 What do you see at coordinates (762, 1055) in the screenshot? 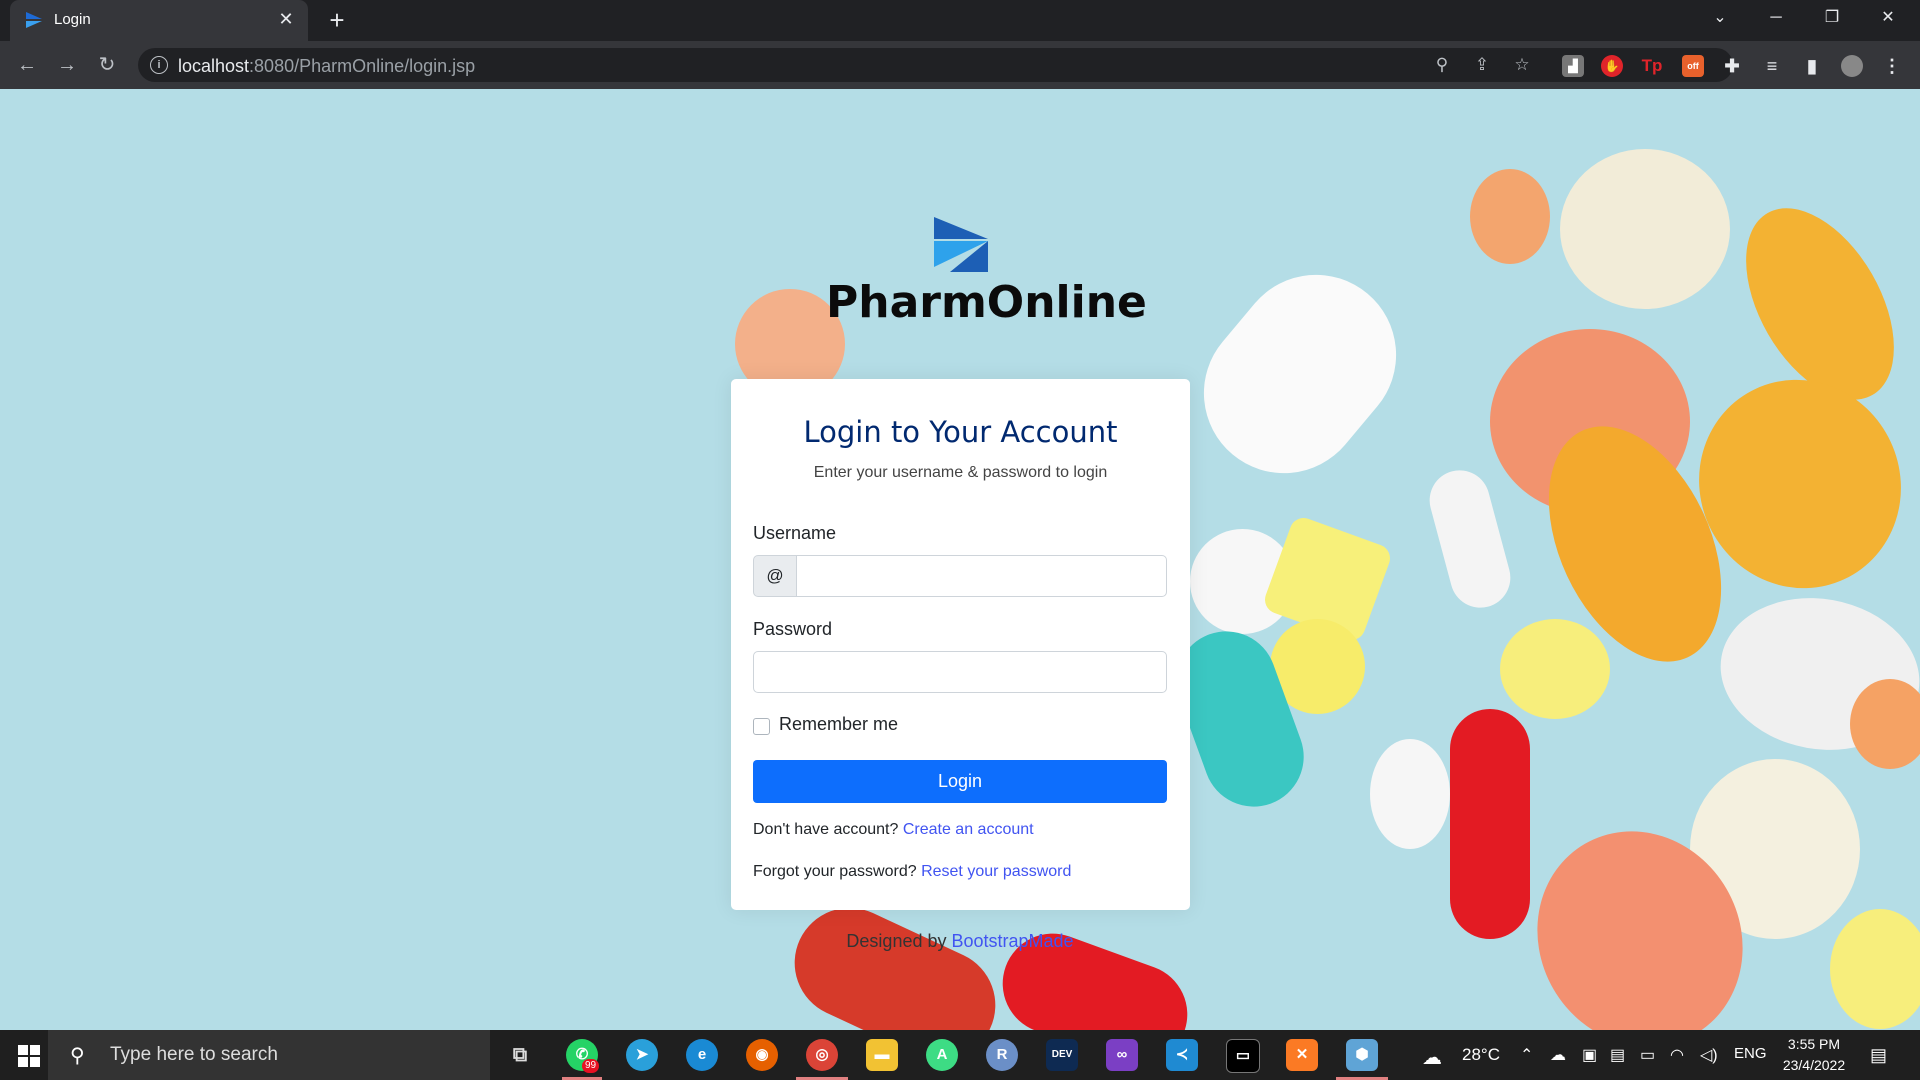
I see `firefox-icon: ◉` at bounding box center [762, 1055].